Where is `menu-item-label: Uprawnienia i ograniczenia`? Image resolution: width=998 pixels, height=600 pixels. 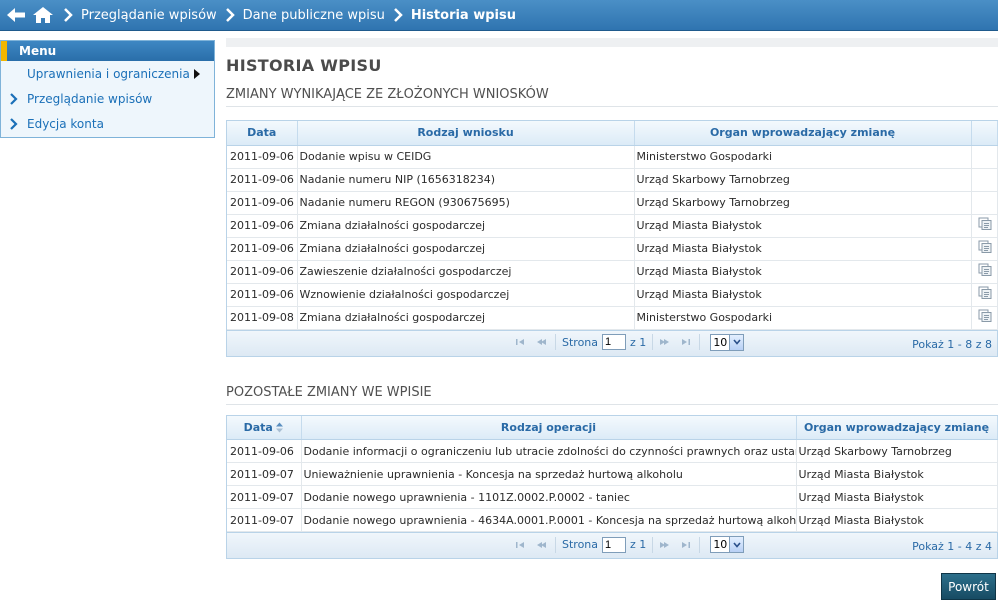 menu-item-label: Uprawnienia i ograniczenia is located at coordinates (108, 73).